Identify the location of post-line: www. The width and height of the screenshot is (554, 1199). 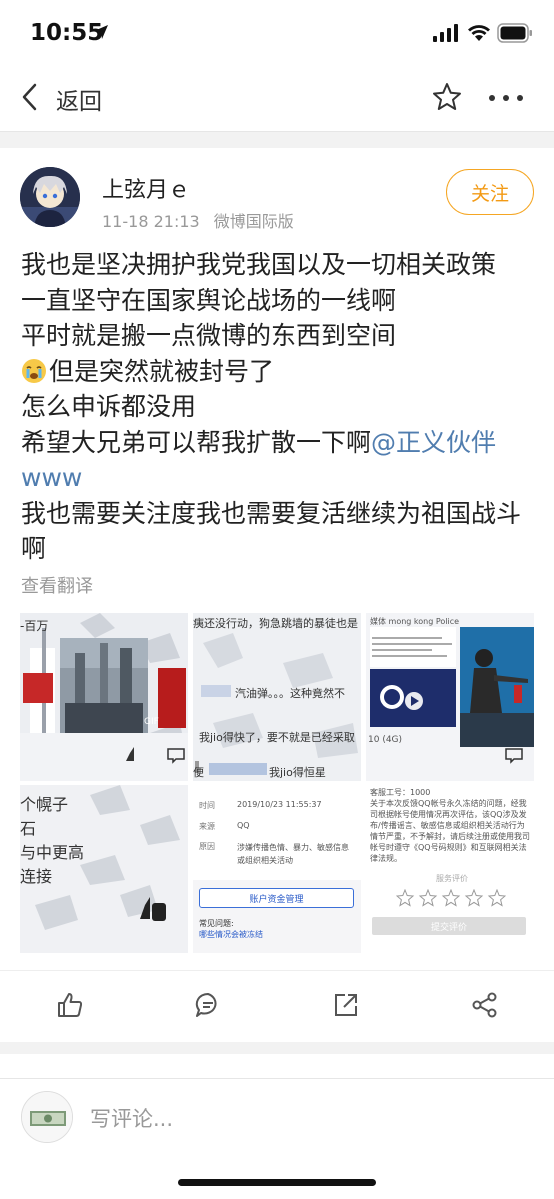
(52, 477).